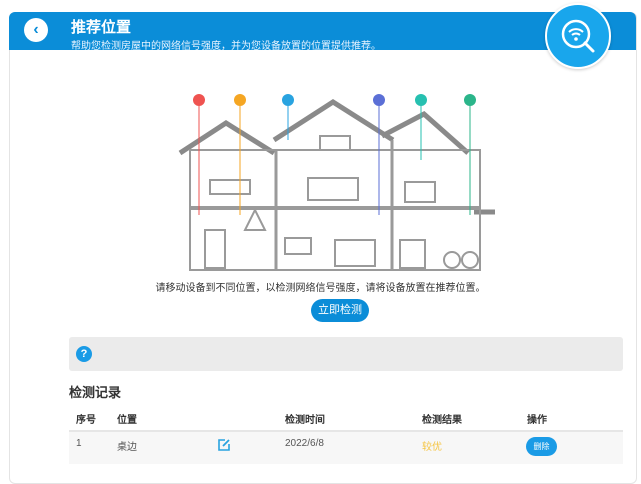 This screenshot has width=641, height=484. What do you see at coordinates (127, 447) in the screenshot?
I see `row-location: 桌边` at bounding box center [127, 447].